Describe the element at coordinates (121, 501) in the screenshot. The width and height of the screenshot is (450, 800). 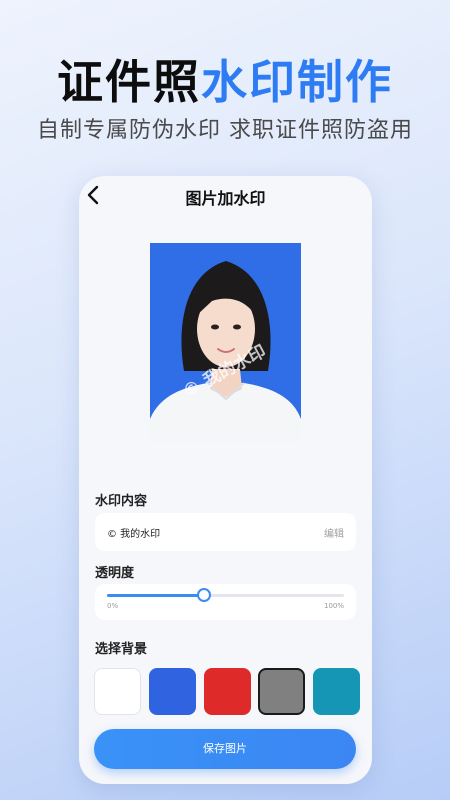
I see `watermark-content-label: 水印内容` at that location.